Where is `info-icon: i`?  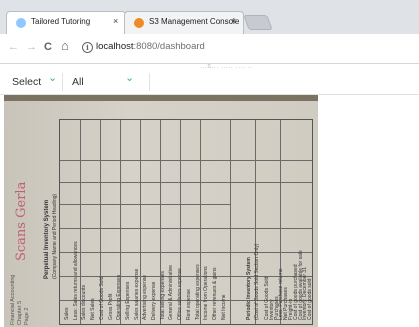
info-icon: i is located at coordinates (87, 47).